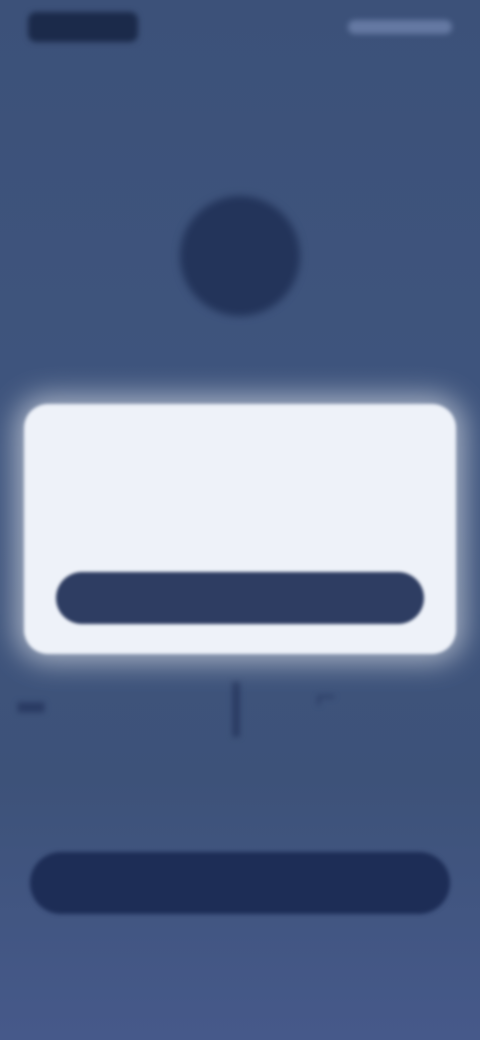 This screenshot has height=1040, width=480. Describe the element at coordinates (240, 598) in the screenshot. I see `dialog-confirm-button` at that location.